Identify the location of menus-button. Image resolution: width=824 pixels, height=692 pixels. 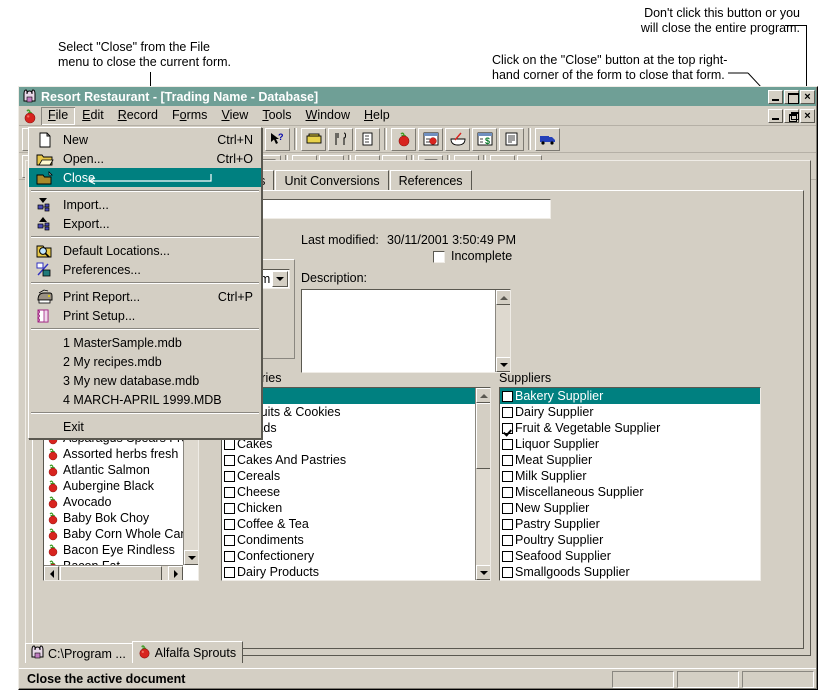
(340, 139).